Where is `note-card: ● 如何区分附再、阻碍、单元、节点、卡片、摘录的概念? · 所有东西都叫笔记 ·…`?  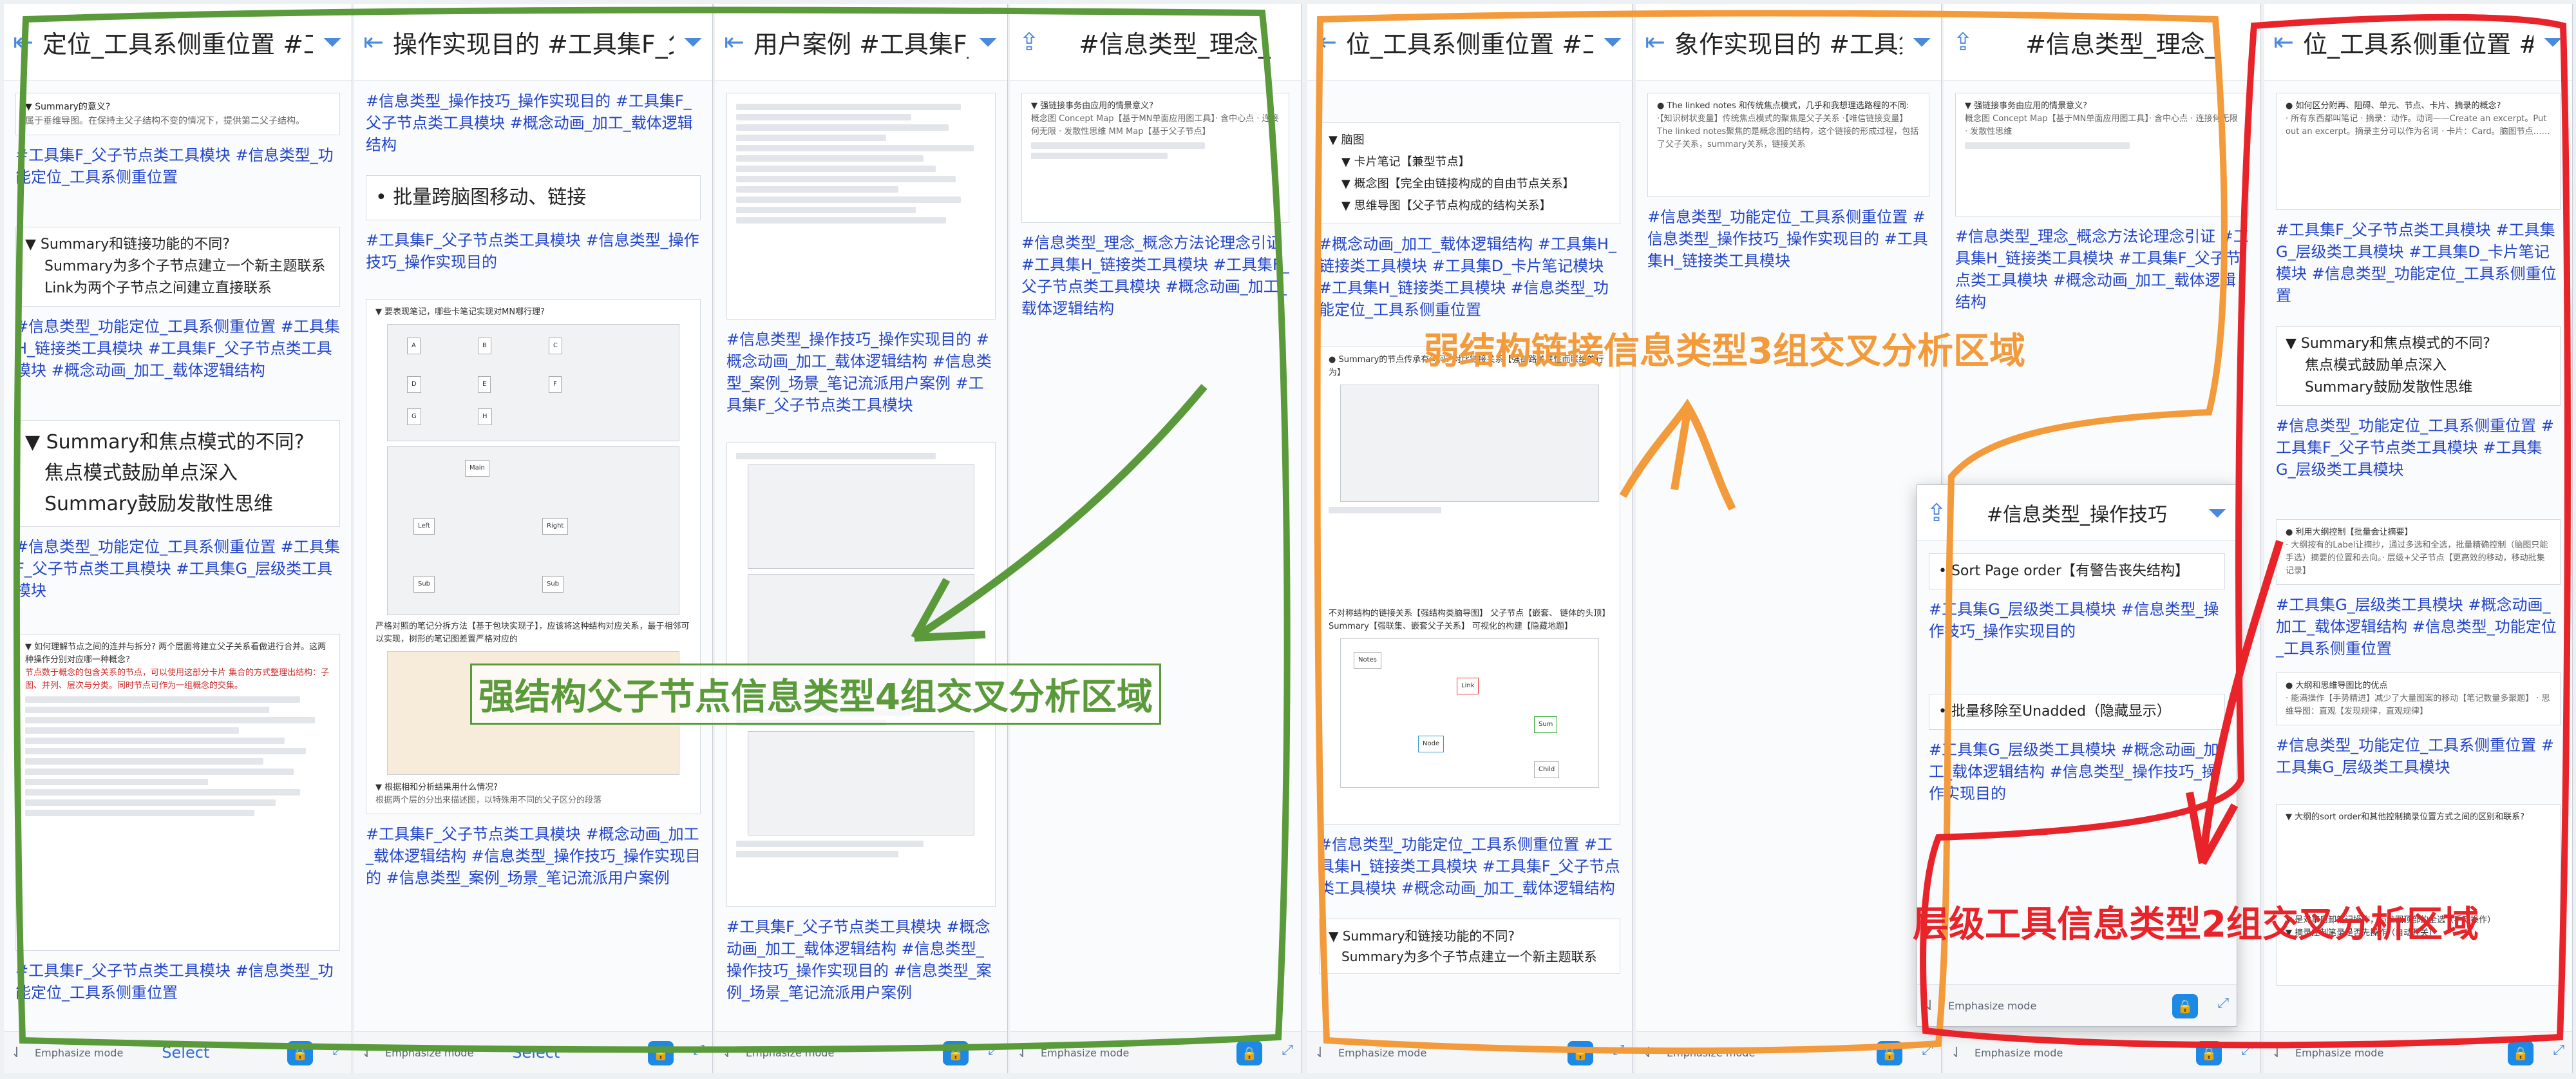
note-card: ● 如何区分附再、阻碍、单元、节点、卡片、摘录的概念? · 所有东西都叫笔记 ·… is located at coordinates (2419, 151).